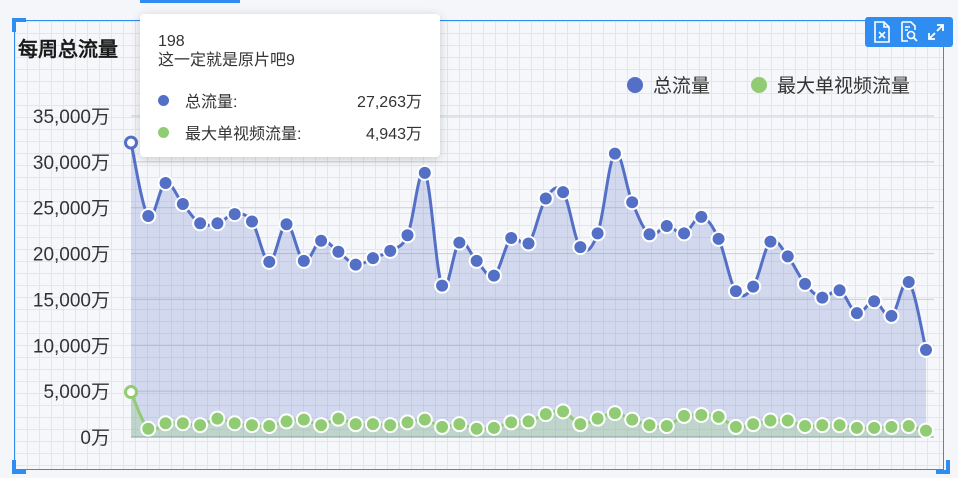 This screenshot has width=958, height=478. I want to click on tooltip-label-max-video: 最大单视频流量:, so click(243, 134).